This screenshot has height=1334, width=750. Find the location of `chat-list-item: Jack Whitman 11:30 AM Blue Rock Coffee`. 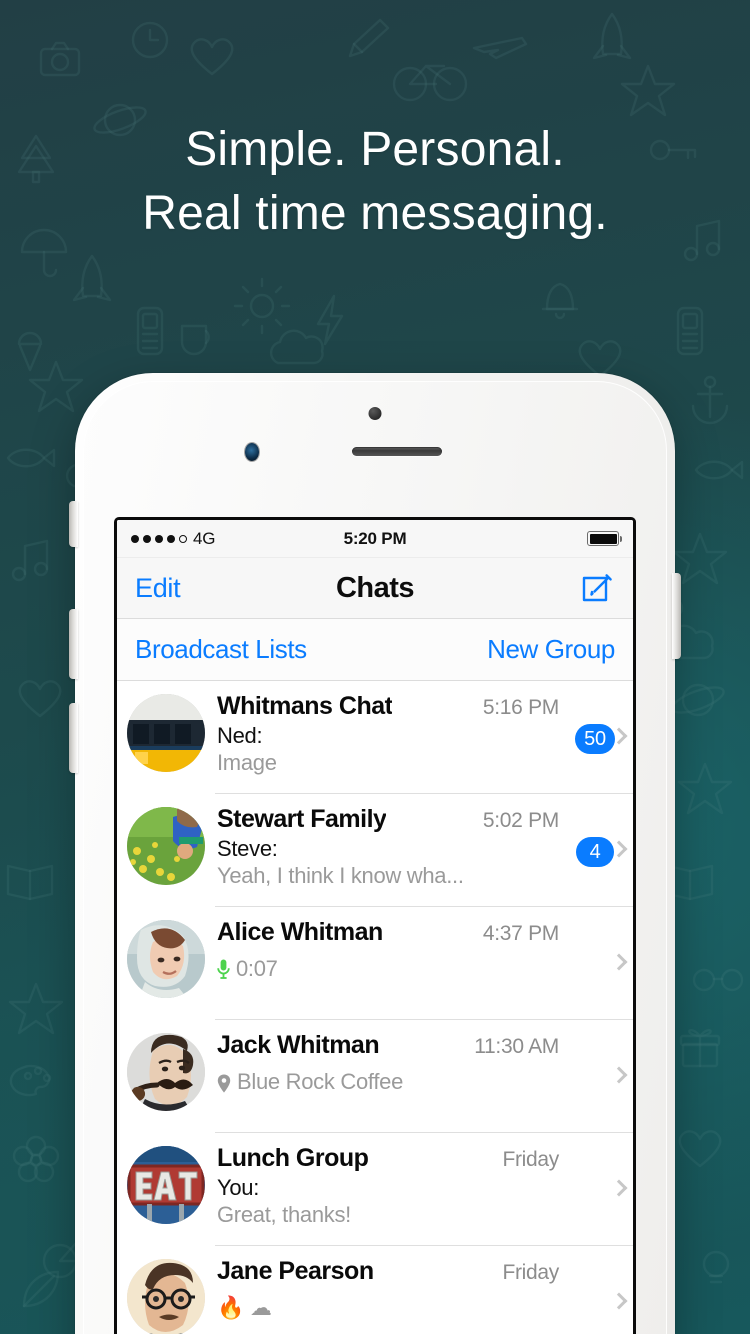

chat-list-item: Jack Whitman 11:30 AM Blue Rock Coffee is located at coordinates (375, 1076).